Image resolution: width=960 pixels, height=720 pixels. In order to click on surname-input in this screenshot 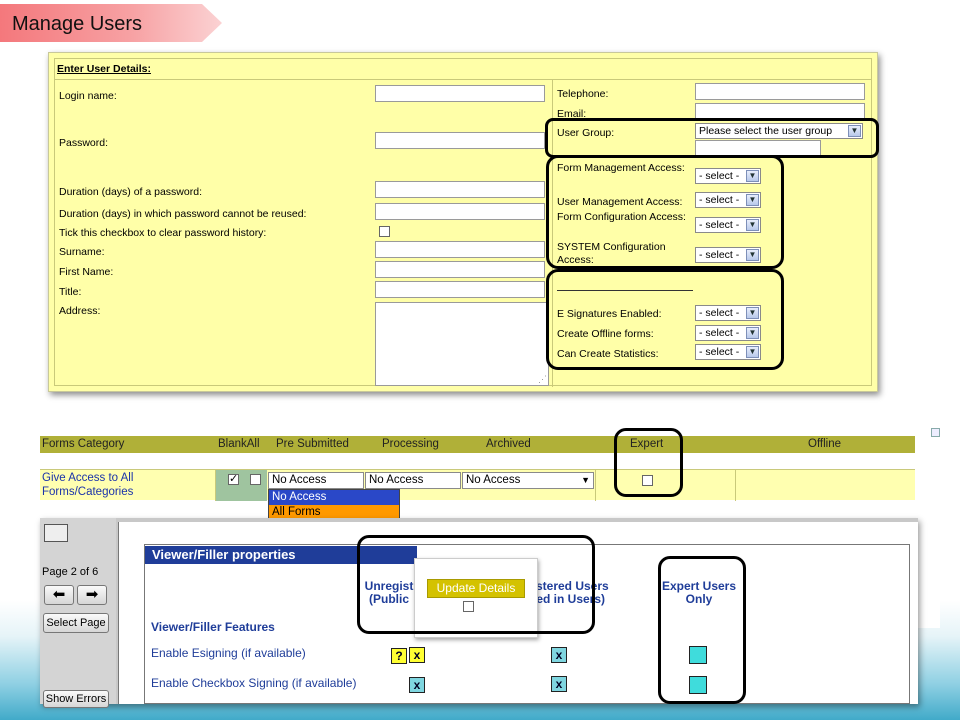, I will do `click(460, 249)`.